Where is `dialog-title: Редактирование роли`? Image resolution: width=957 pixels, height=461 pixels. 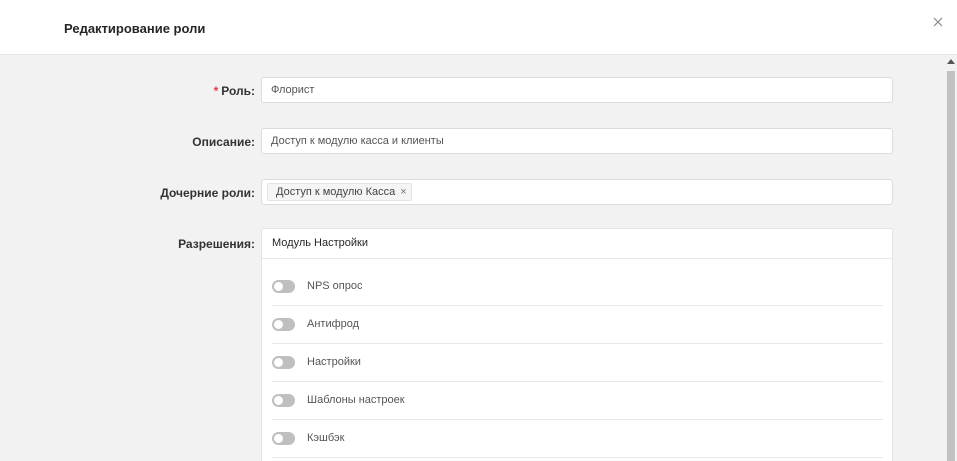 dialog-title: Редактирование роли is located at coordinates (135, 28).